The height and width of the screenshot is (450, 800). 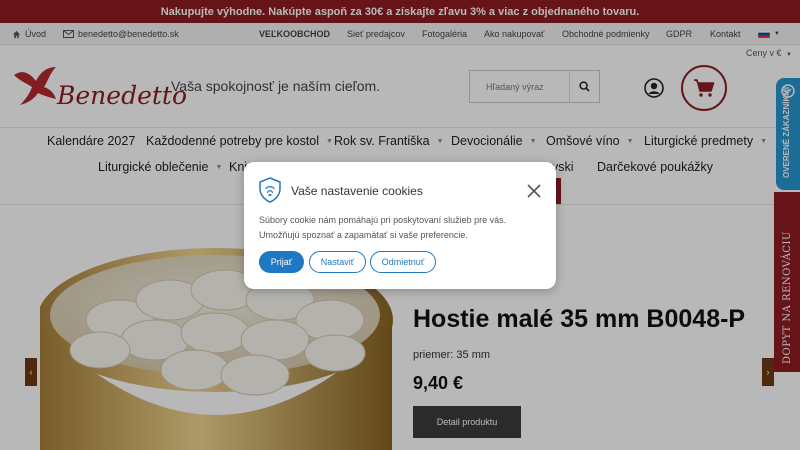 What do you see at coordinates (403, 262) in the screenshot?
I see `cookie-reject-button: Odmietnuť` at bounding box center [403, 262].